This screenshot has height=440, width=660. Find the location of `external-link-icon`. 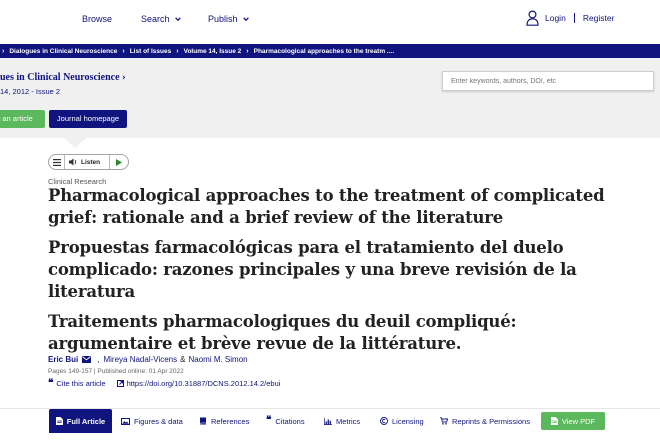

external-link-icon is located at coordinates (120, 383).